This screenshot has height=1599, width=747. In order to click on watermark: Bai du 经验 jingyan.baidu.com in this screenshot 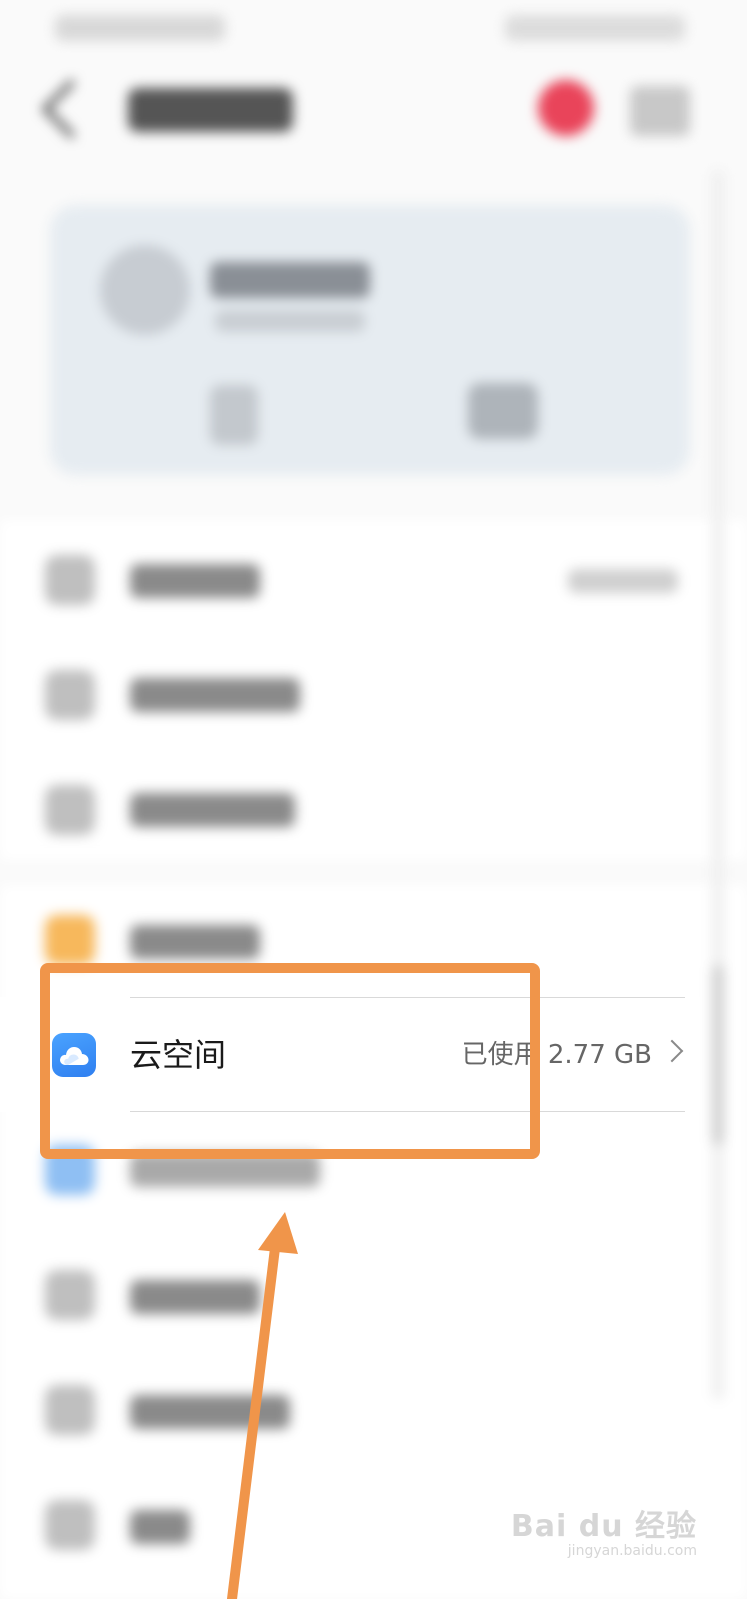, I will do `click(604, 1530)`.